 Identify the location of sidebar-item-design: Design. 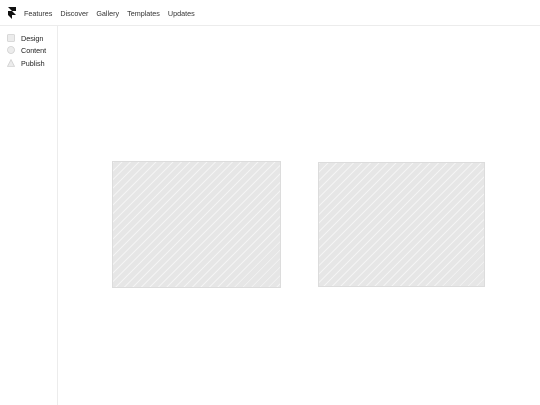
(25, 38).